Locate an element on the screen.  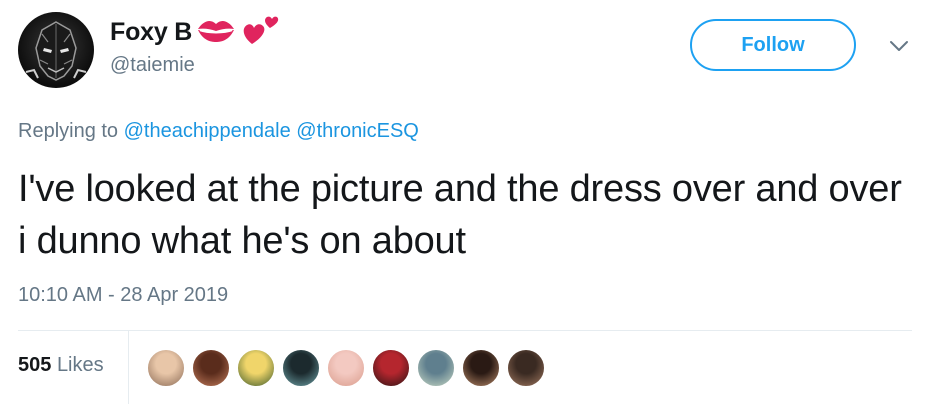
mention-link: @theachippendale is located at coordinates (207, 131).